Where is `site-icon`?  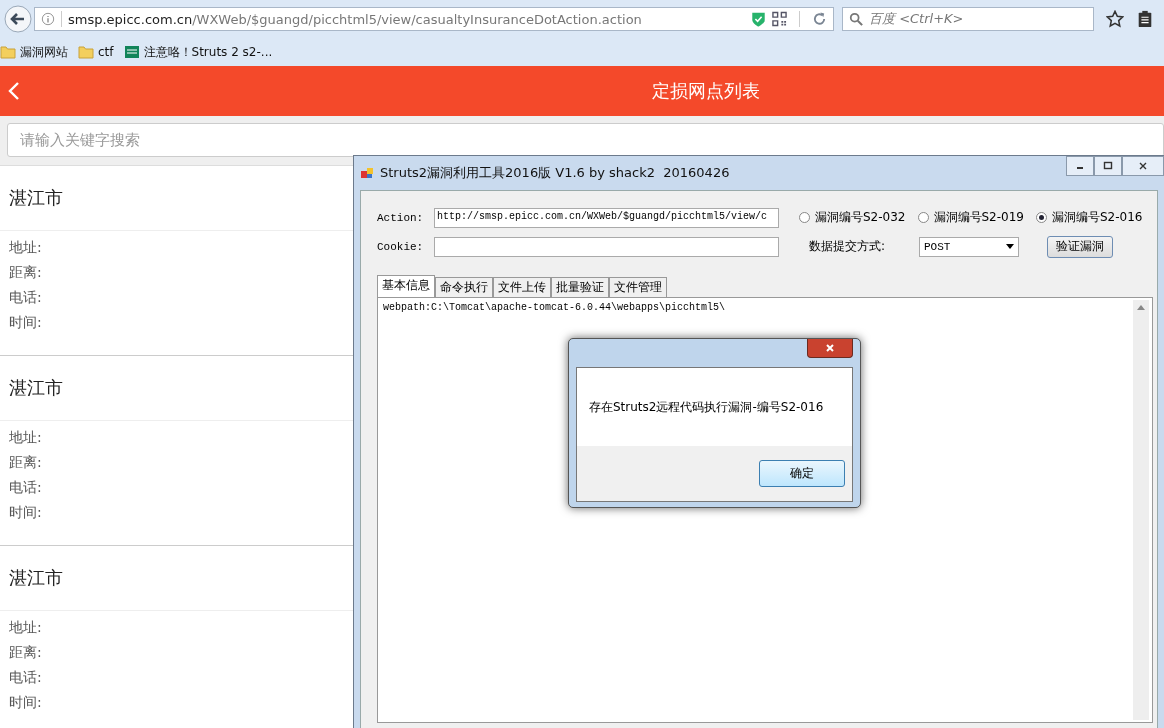
site-icon is located at coordinates (131, 52).